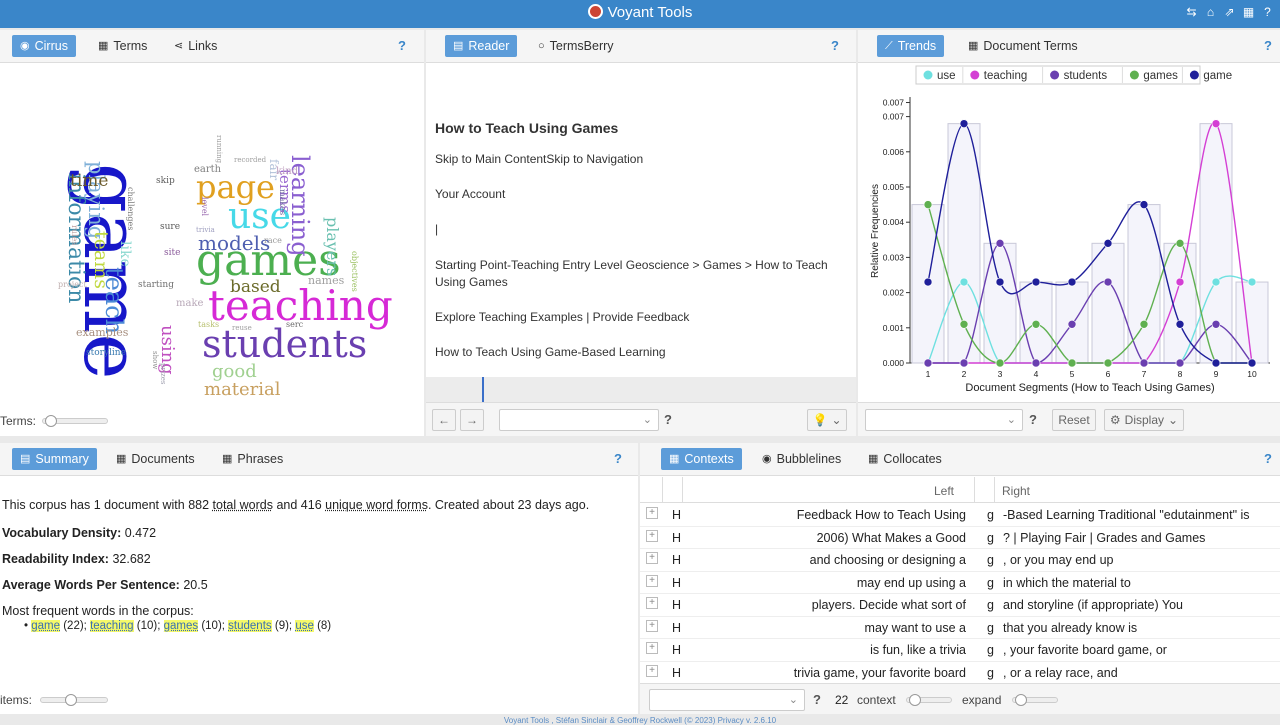 This screenshot has height=725, width=1280. Describe the element at coordinates (242, 328) in the screenshot. I see `cloud-word: reuse` at that location.